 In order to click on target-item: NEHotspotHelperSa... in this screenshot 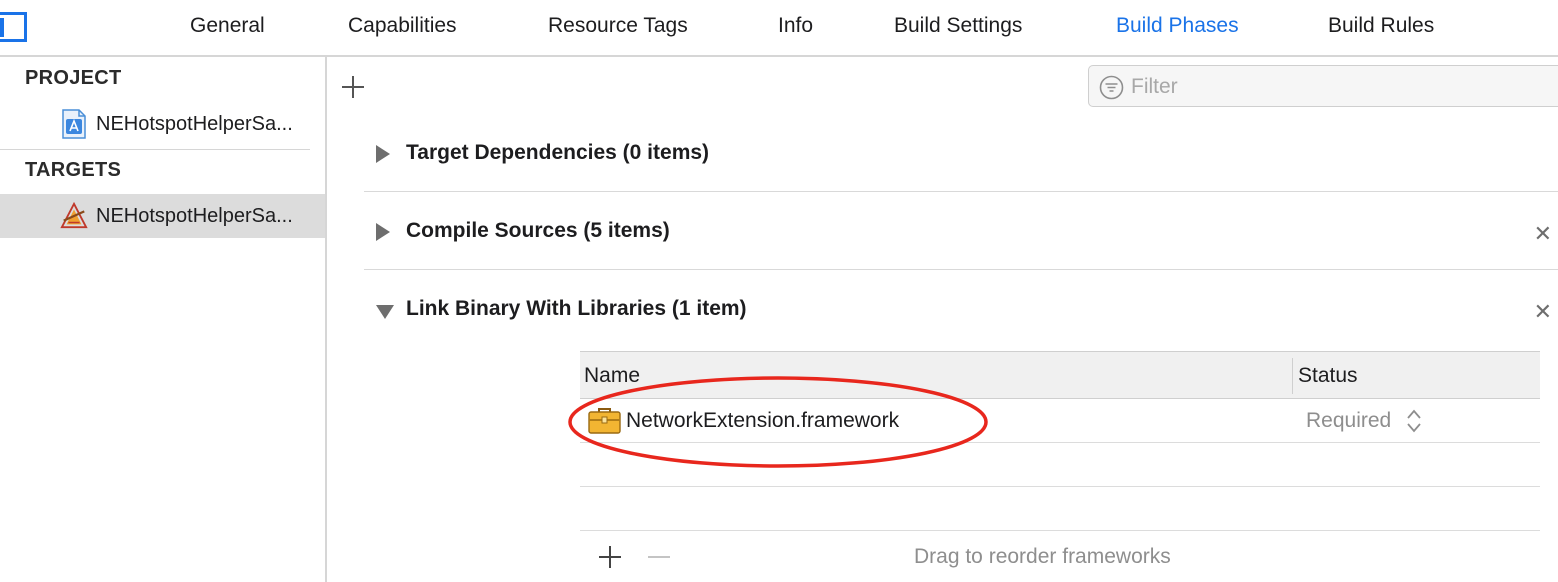, I will do `click(162, 216)`.